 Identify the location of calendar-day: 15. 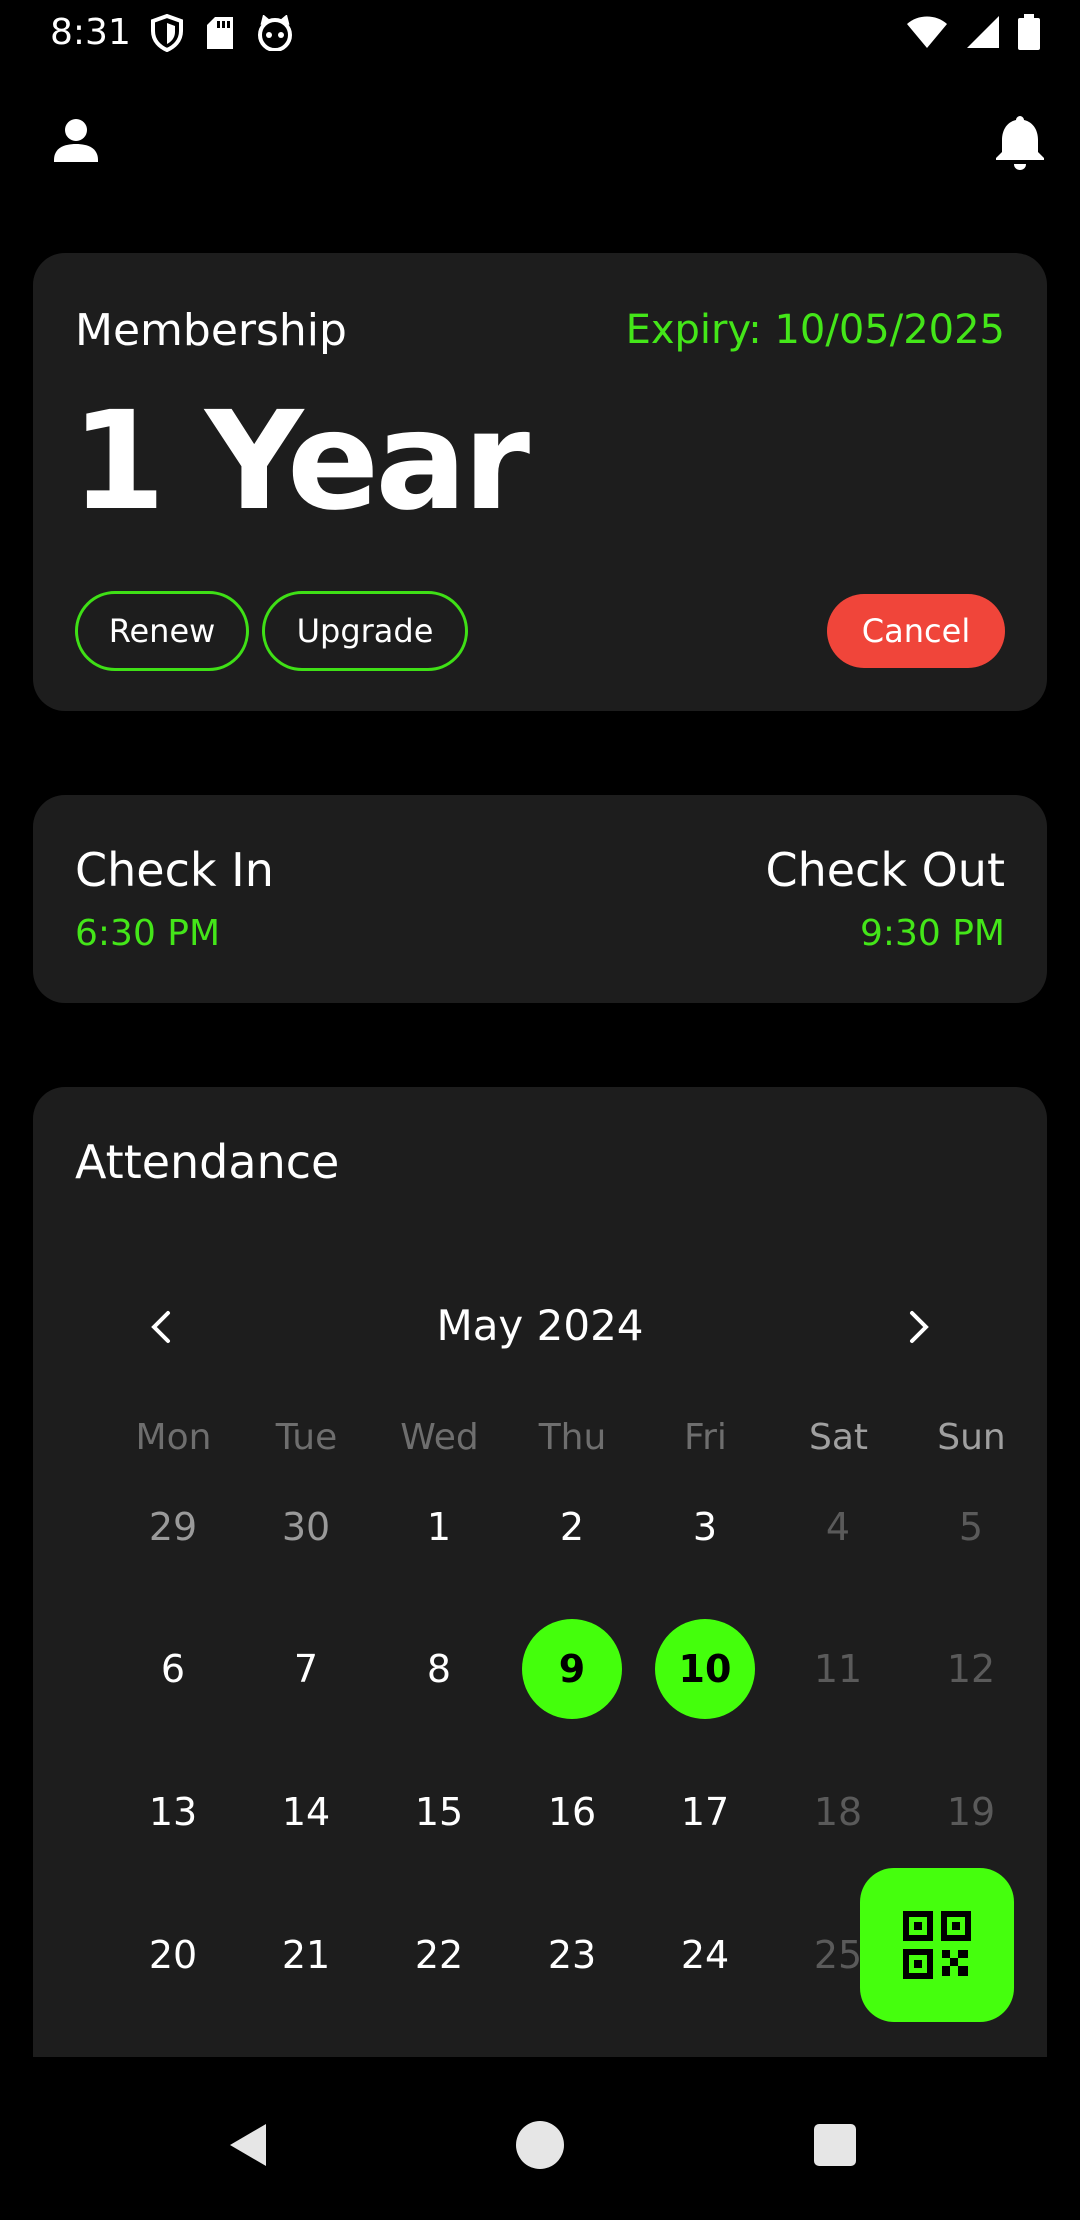
(439, 1812).